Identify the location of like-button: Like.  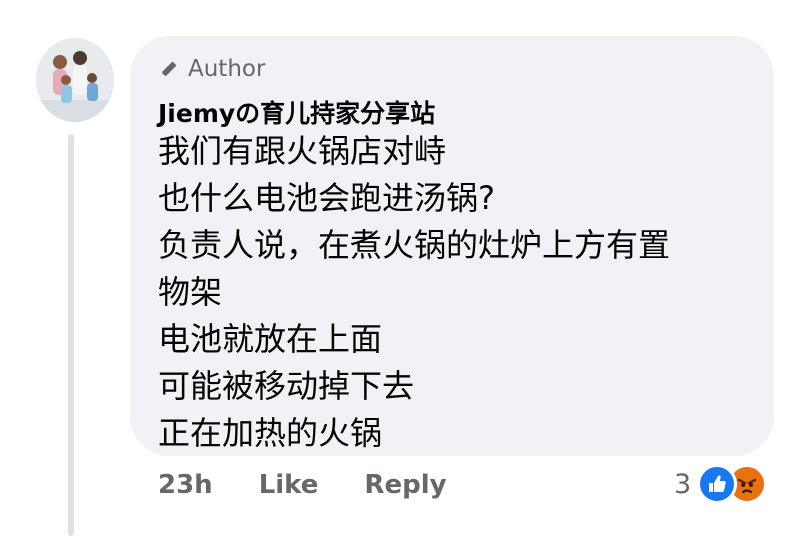
(289, 485).